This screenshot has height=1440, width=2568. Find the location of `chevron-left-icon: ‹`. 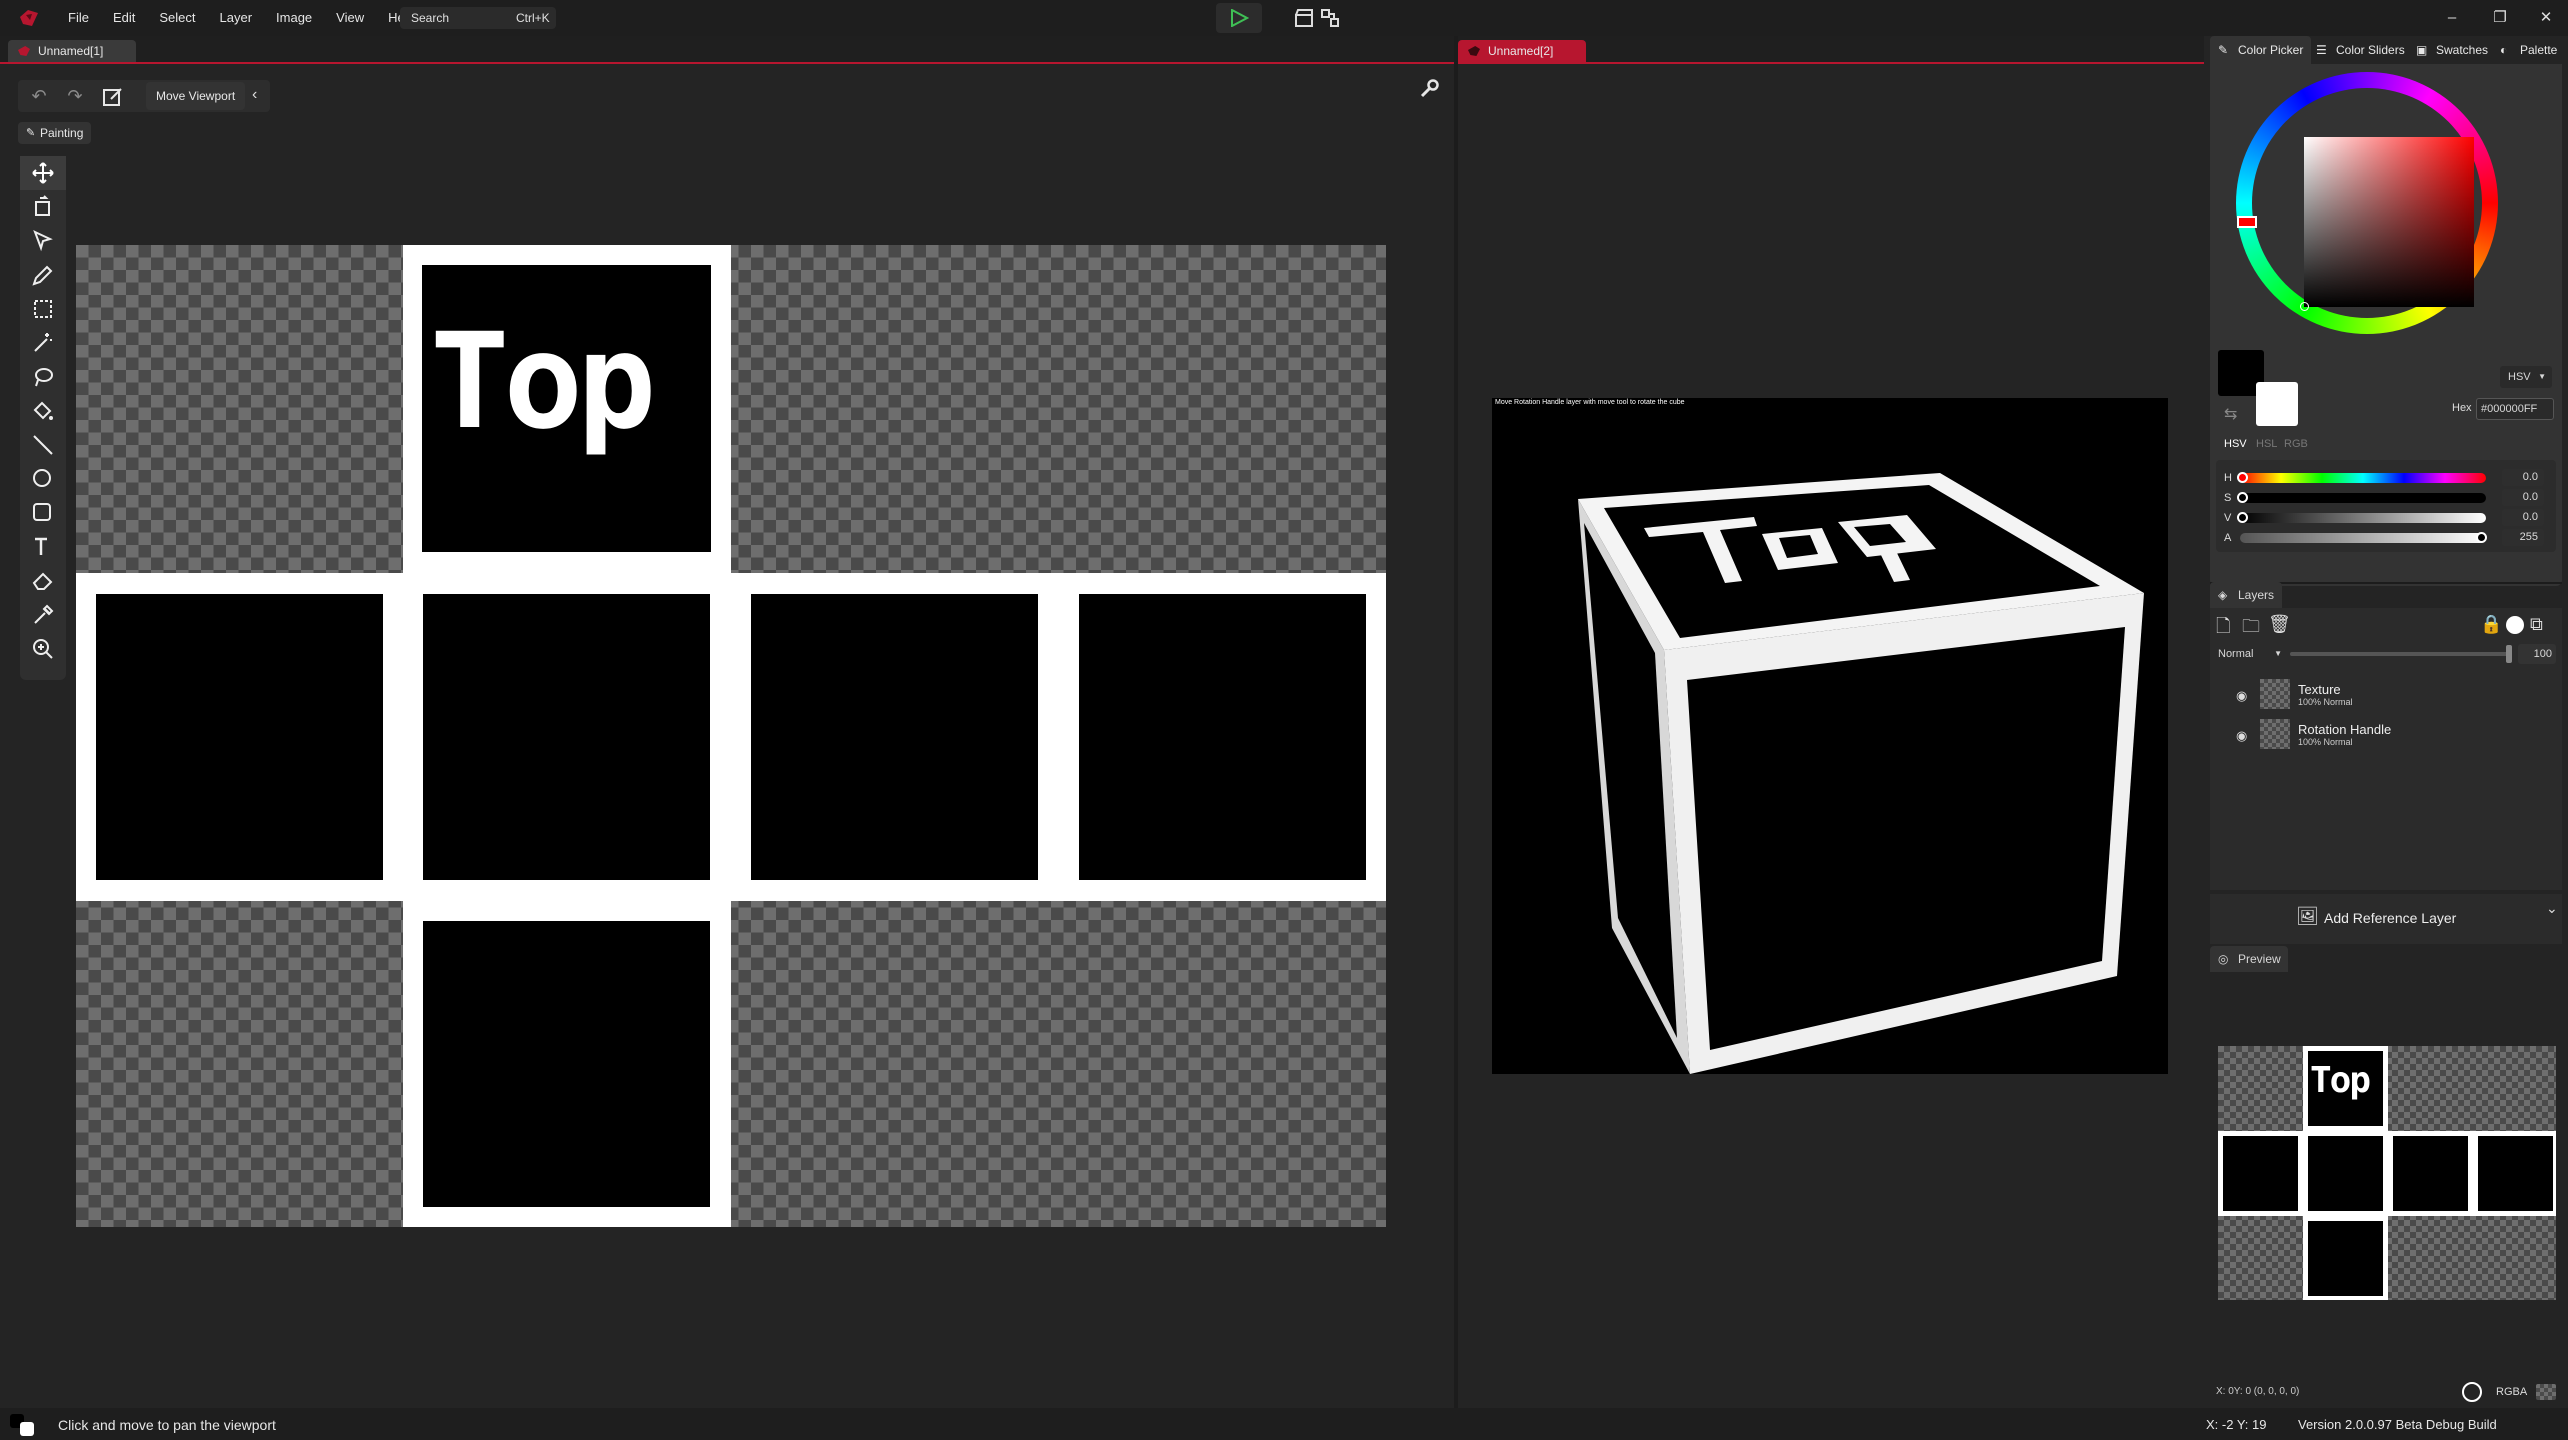

chevron-left-icon: ‹ is located at coordinates (254, 95).